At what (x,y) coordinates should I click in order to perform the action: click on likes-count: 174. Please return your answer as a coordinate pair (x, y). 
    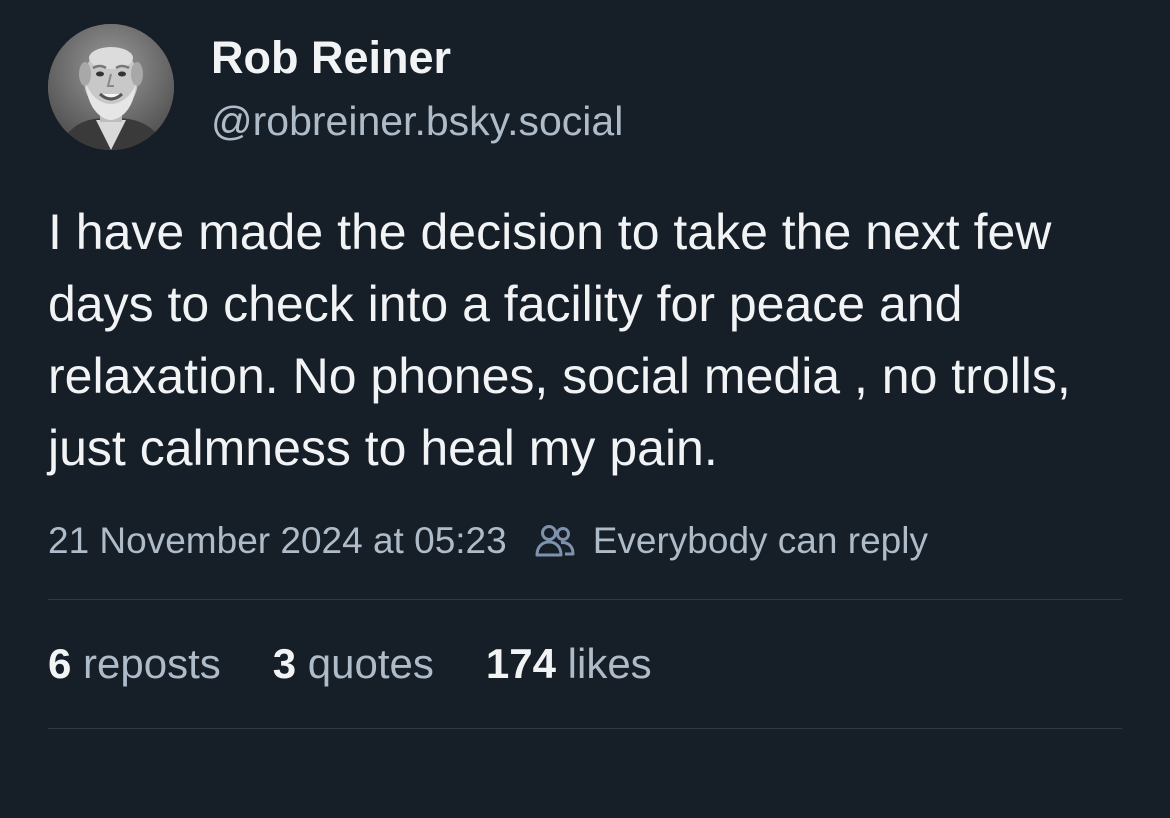
    Looking at the image, I should click on (526, 663).